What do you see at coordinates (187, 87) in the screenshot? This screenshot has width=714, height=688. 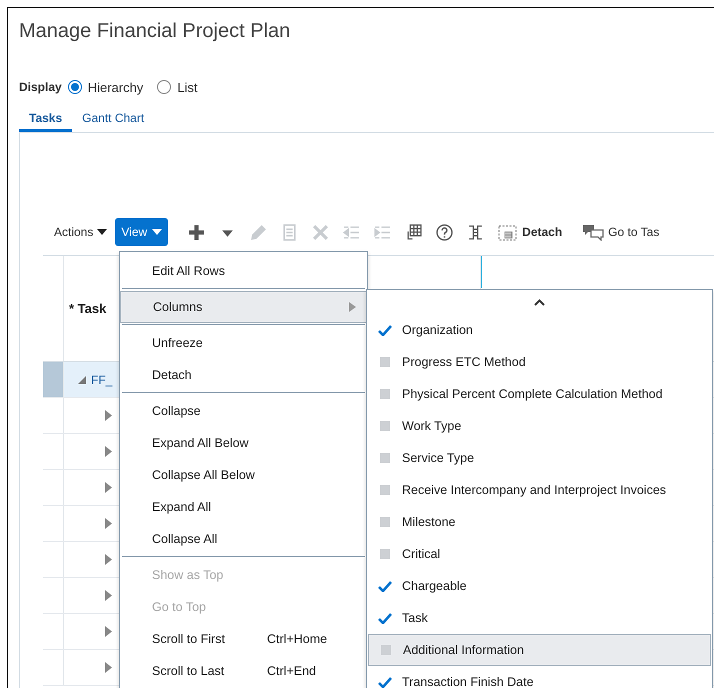 I see `radio-label: List` at bounding box center [187, 87].